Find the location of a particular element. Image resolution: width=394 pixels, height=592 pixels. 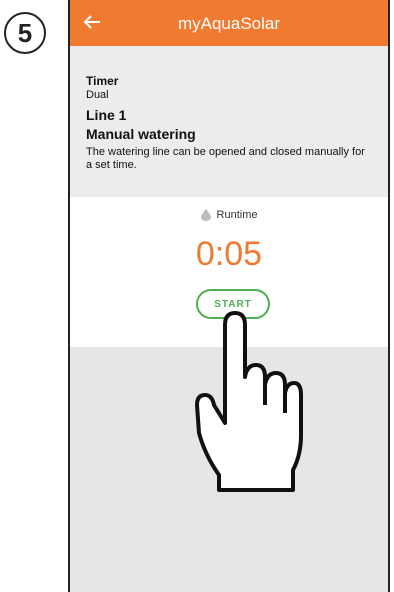

timer-value: Dual is located at coordinates (97, 95).